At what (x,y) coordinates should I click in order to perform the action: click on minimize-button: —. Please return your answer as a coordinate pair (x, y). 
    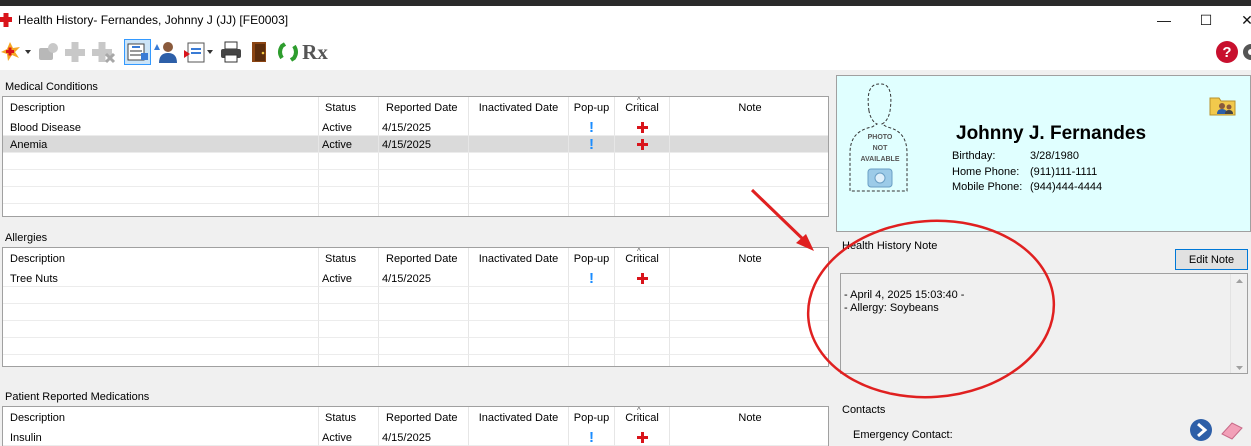
    Looking at the image, I should click on (1164, 20).